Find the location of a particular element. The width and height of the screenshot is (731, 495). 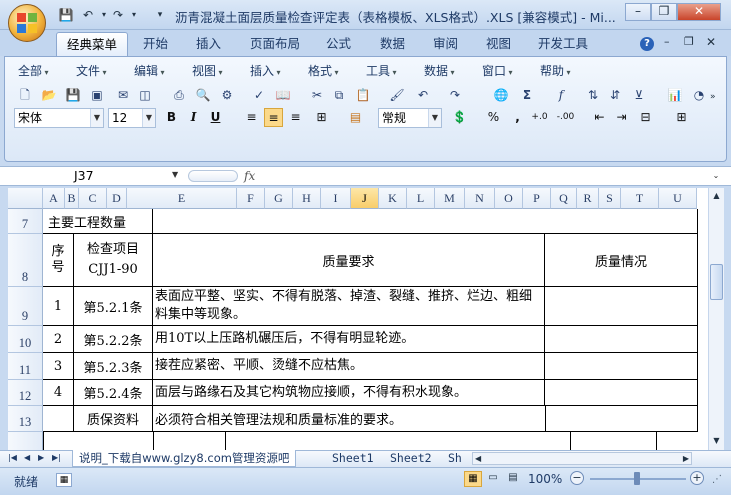

header-status-cell: 质量情况 is located at coordinates (621, 260).